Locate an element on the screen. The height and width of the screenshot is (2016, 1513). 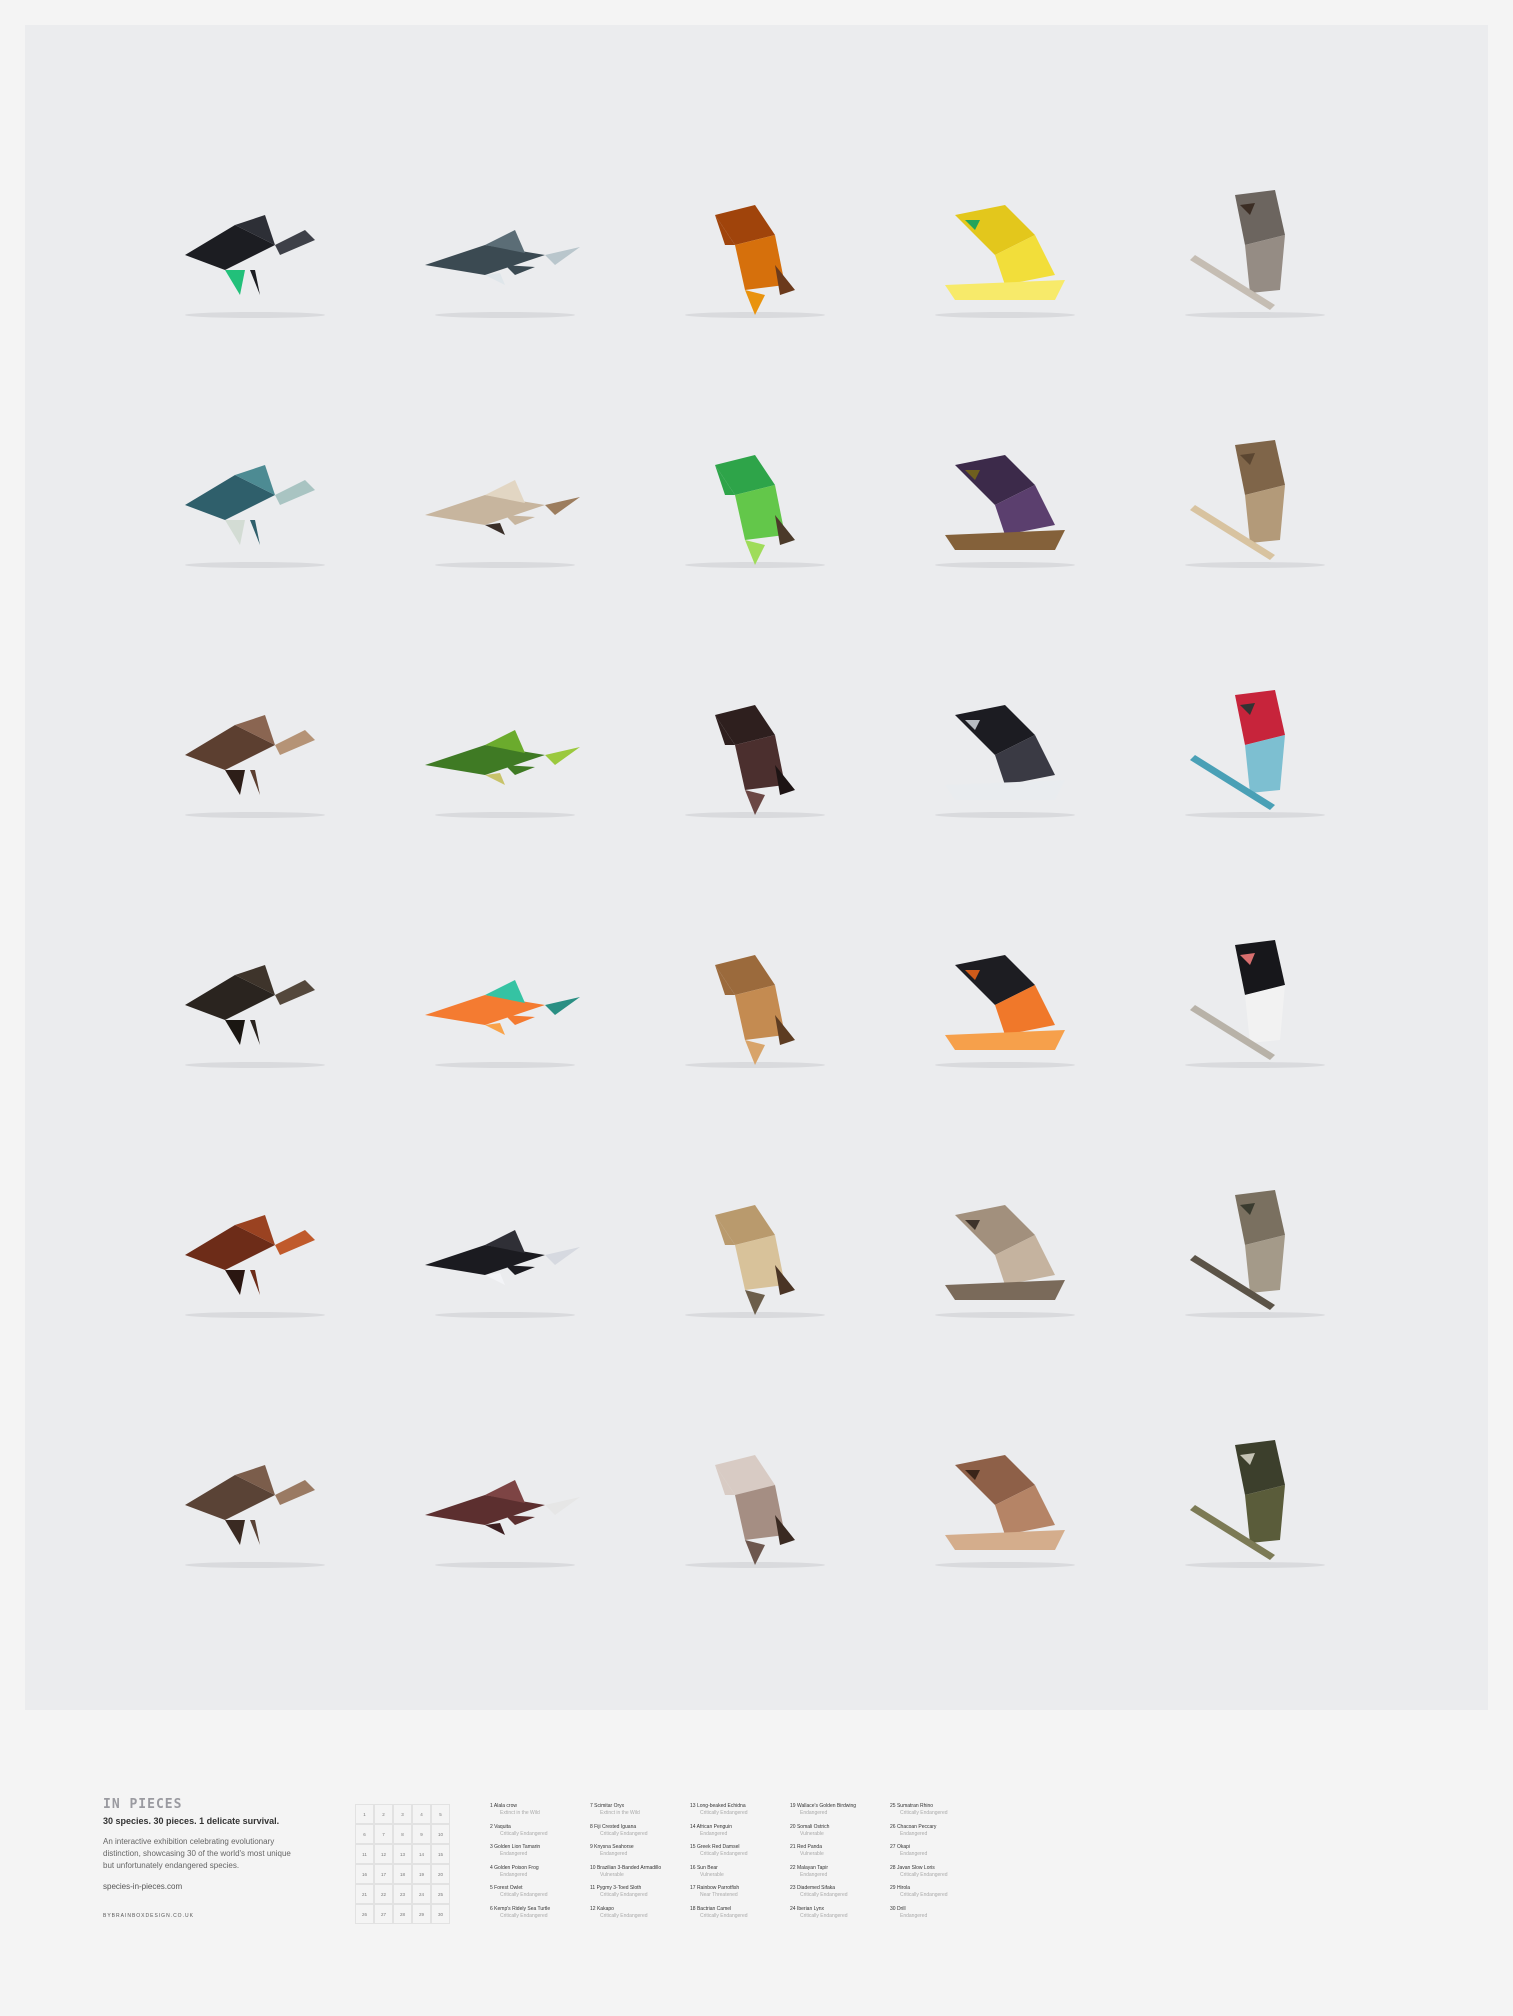
species-list-item: 3 Golden Lion Tamarin Endangered is located at coordinates (540, 1854).